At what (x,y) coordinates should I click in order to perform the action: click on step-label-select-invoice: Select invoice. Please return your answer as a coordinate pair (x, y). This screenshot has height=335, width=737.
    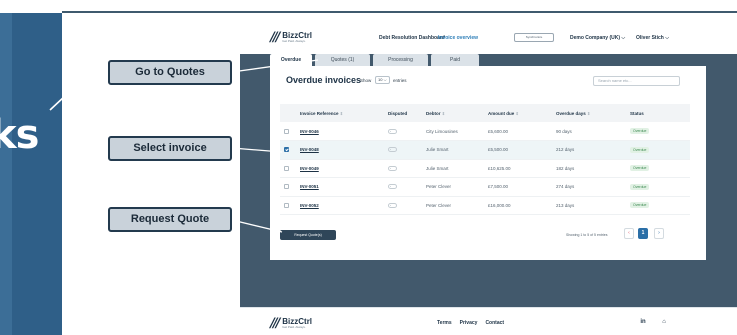
    Looking at the image, I should click on (170, 148).